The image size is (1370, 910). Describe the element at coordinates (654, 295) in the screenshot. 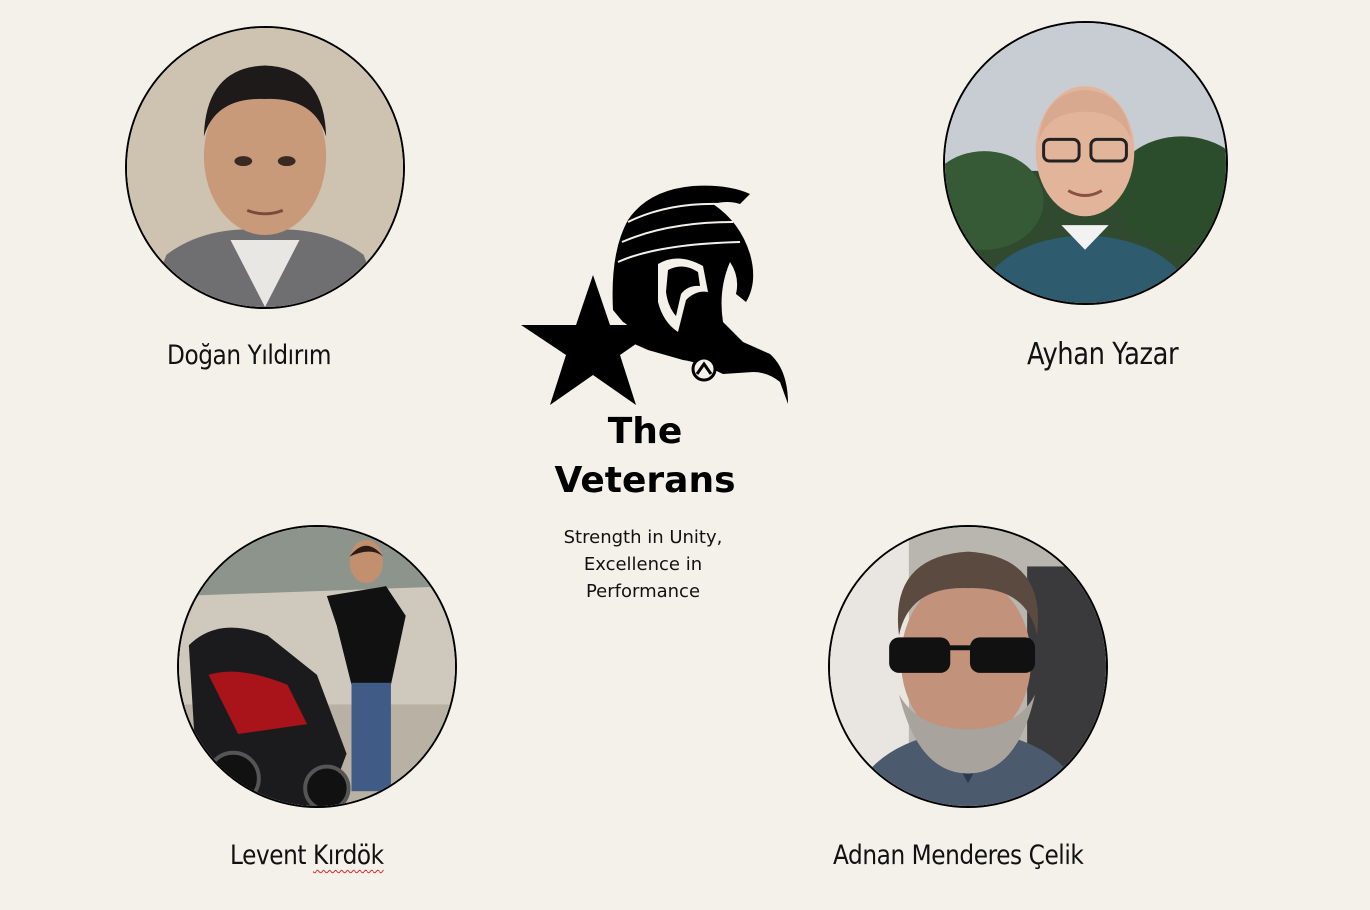

I see `team-logo` at that location.